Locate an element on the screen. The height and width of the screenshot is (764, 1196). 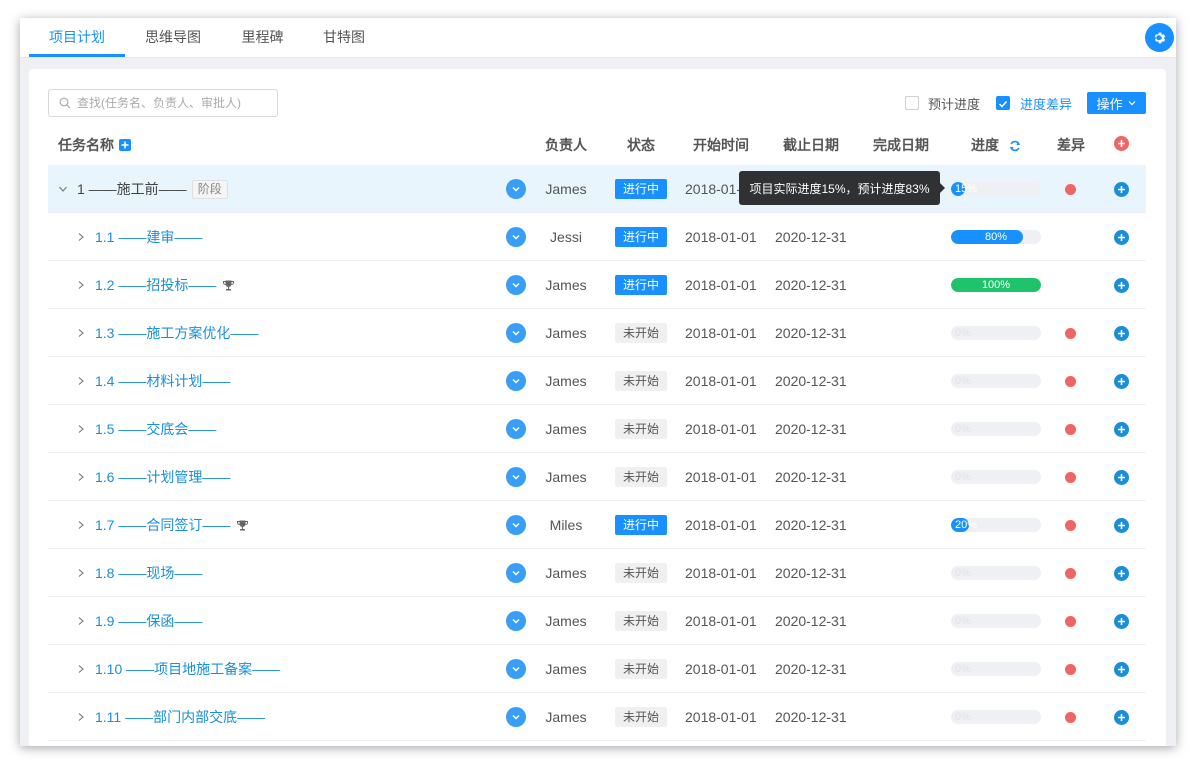
progress-text: 20% is located at coordinates (966, 525).